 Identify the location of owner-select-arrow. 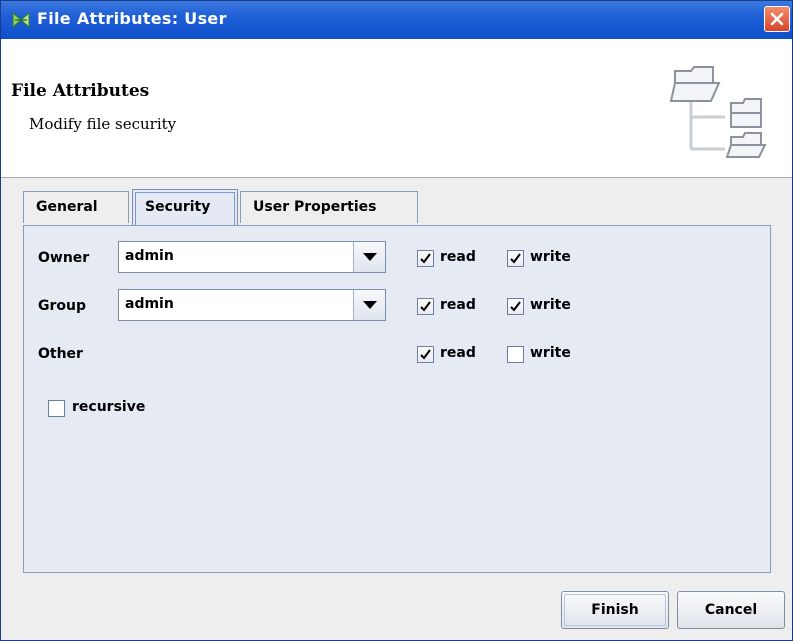
(369, 257).